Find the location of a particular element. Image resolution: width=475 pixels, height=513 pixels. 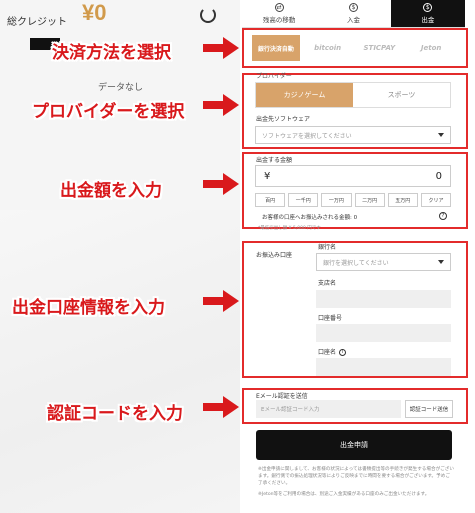

verification-code-input: Eメール認証コード入力 is located at coordinates (328, 409).